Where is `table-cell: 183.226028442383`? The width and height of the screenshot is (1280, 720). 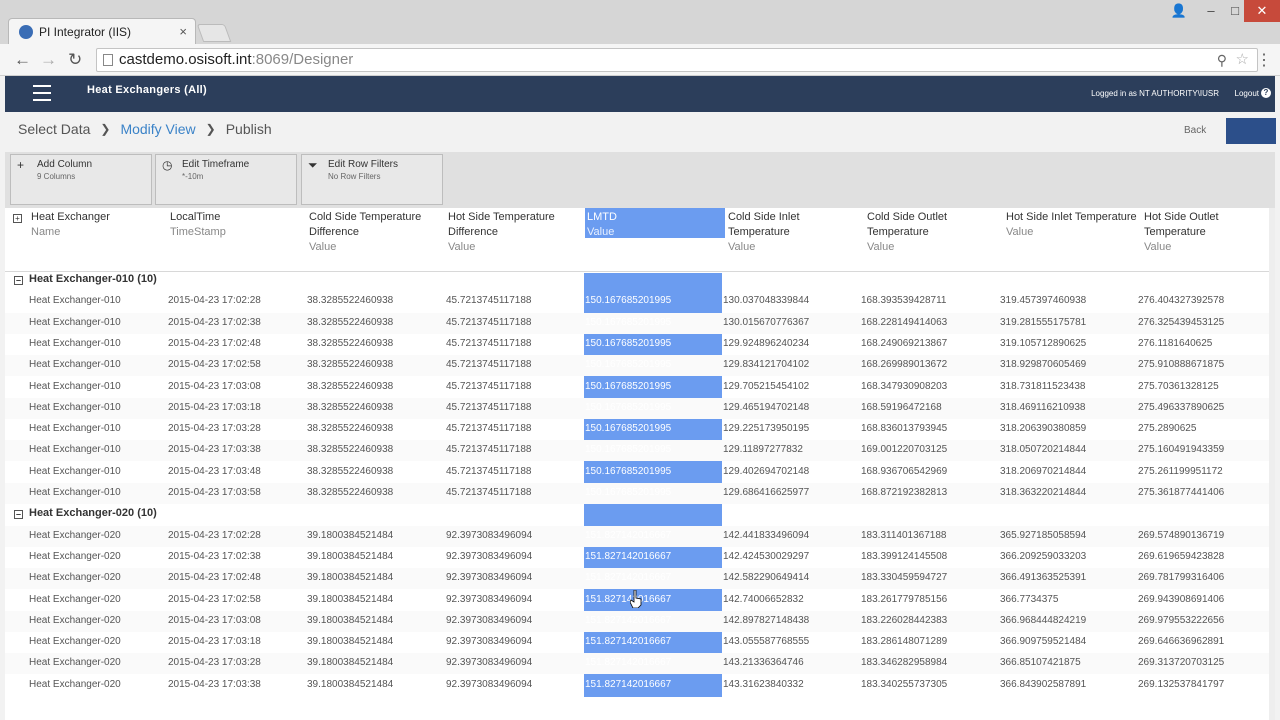 table-cell: 183.226028442383 is located at coordinates (904, 620).